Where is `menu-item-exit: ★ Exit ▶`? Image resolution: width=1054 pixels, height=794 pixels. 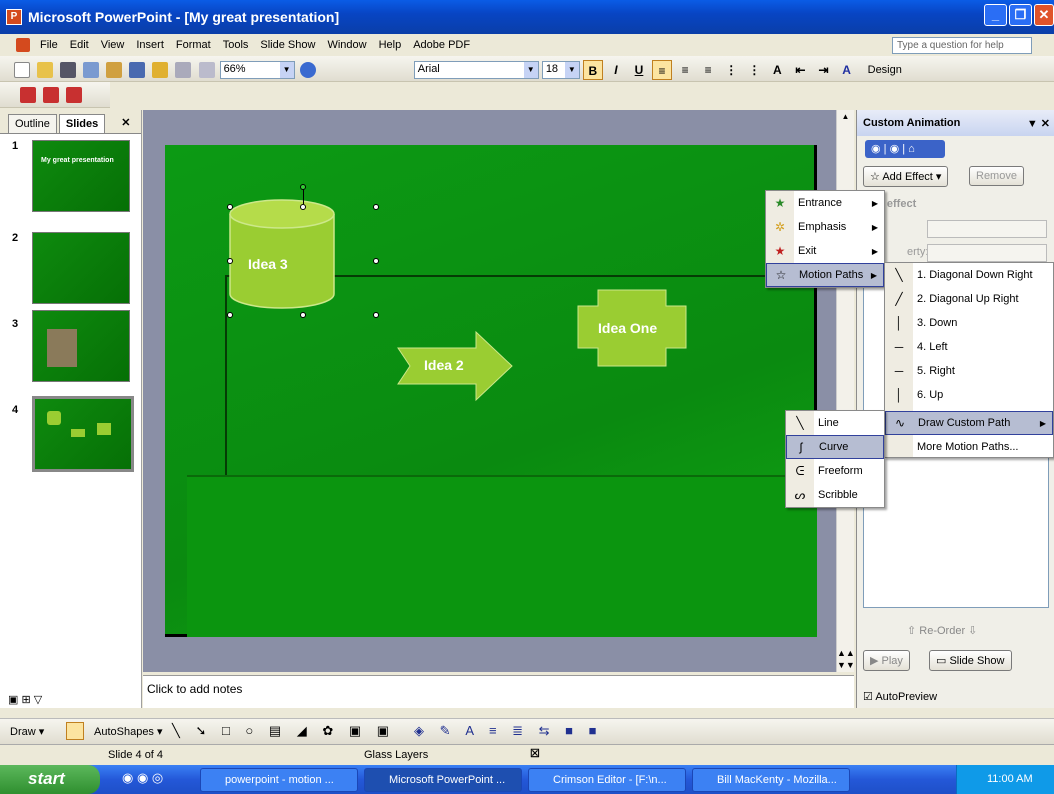 menu-item-exit: ★ Exit ▶ is located at coordinates (825, 251).